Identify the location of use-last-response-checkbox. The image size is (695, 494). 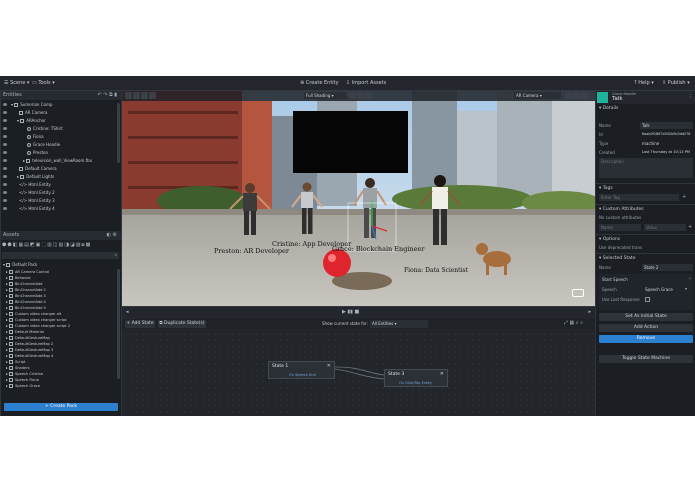
(647, 299).